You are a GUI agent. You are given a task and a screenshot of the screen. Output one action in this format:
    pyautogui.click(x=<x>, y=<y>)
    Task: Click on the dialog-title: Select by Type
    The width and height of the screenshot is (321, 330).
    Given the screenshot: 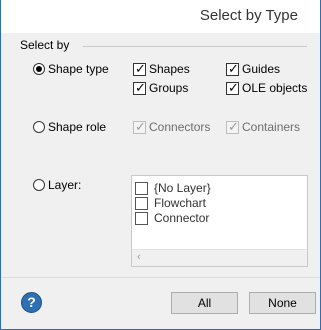 What is the action you would take?
    pyautogui.click(x=248, y=15)
    